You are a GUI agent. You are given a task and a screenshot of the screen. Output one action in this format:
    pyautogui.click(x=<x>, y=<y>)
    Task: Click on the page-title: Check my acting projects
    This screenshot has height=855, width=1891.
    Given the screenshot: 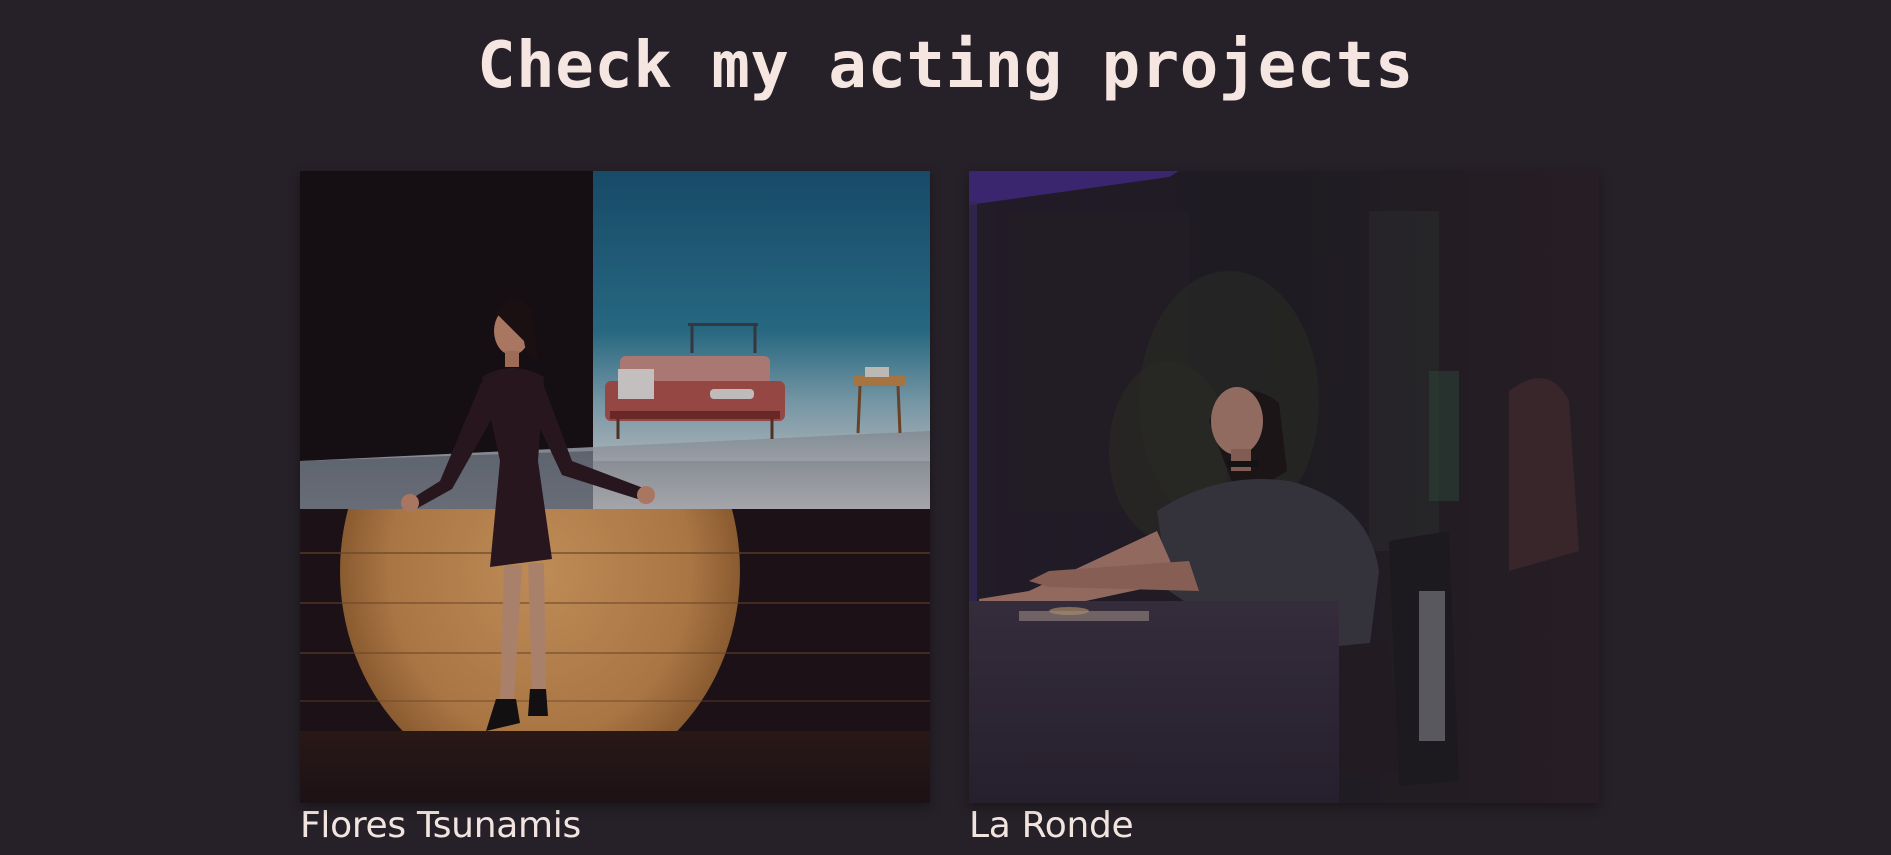 What is the action you would take?
    pyautogui.click(x=945, y=66)
    